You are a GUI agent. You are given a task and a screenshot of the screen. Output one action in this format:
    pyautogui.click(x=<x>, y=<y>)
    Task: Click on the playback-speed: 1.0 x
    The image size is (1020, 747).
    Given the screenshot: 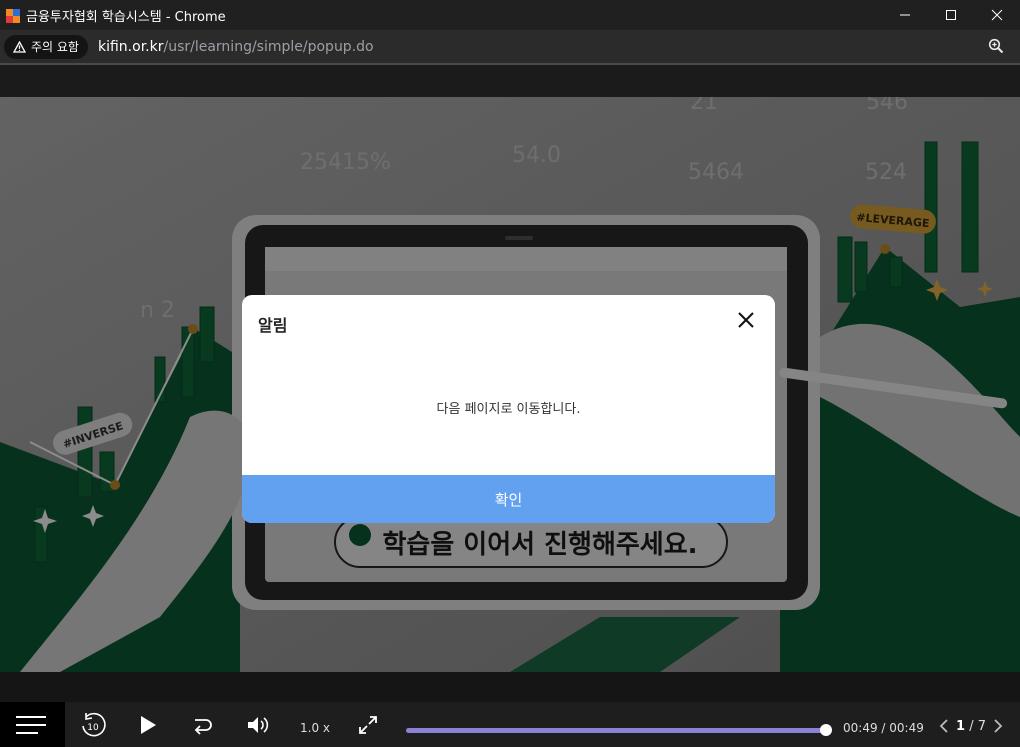 What is the action you would take?
    pyautogui.click(x=315, y=728)
    